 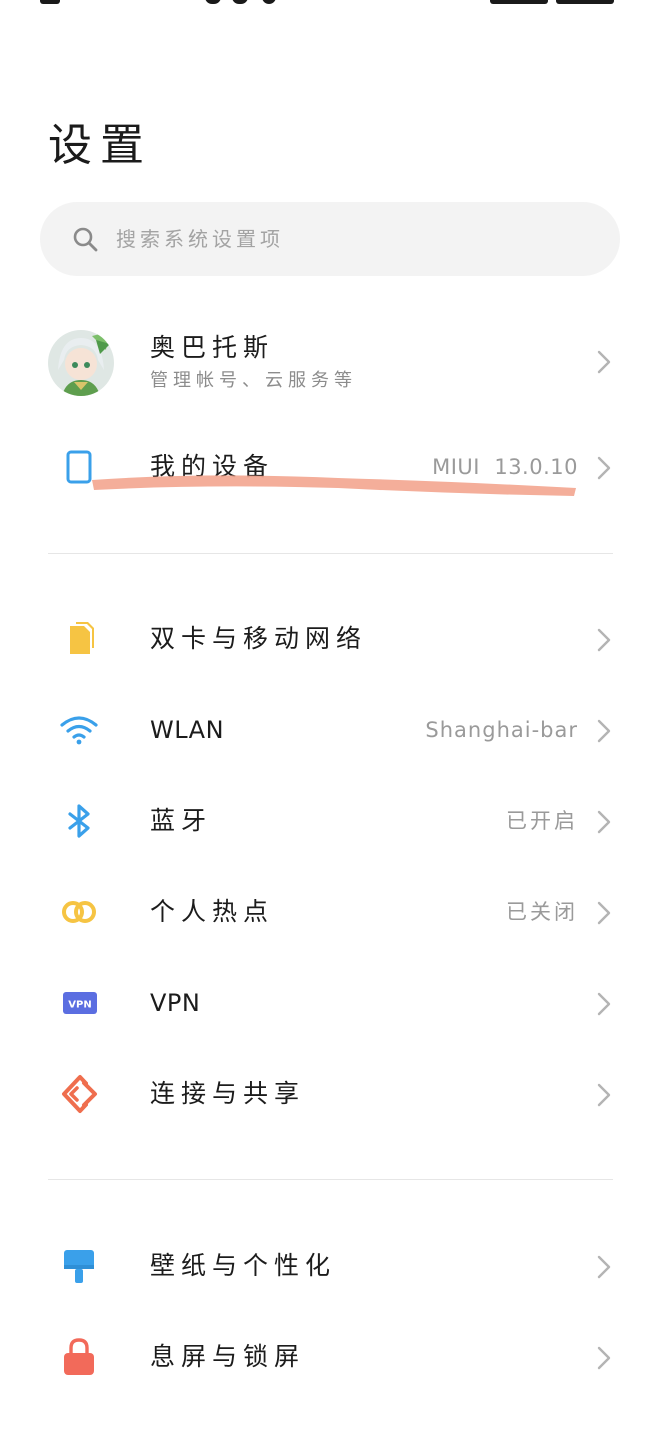 What do you see at coordinates (81, 1094) in the screenshot?
I see `share-icon` at bounding box center [81, 1094].